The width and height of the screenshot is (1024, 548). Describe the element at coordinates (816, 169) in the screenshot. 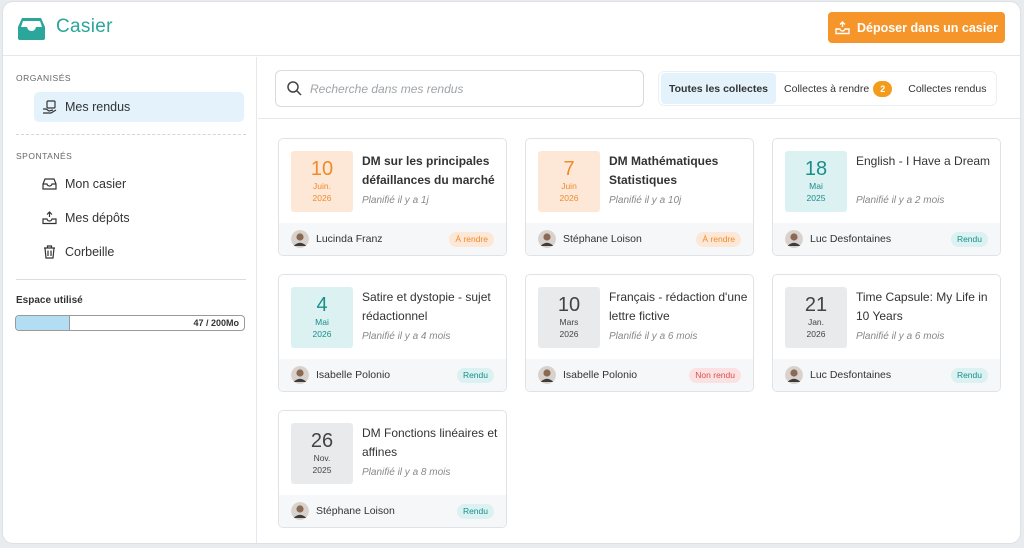

I see `due-day: 18` at that location.